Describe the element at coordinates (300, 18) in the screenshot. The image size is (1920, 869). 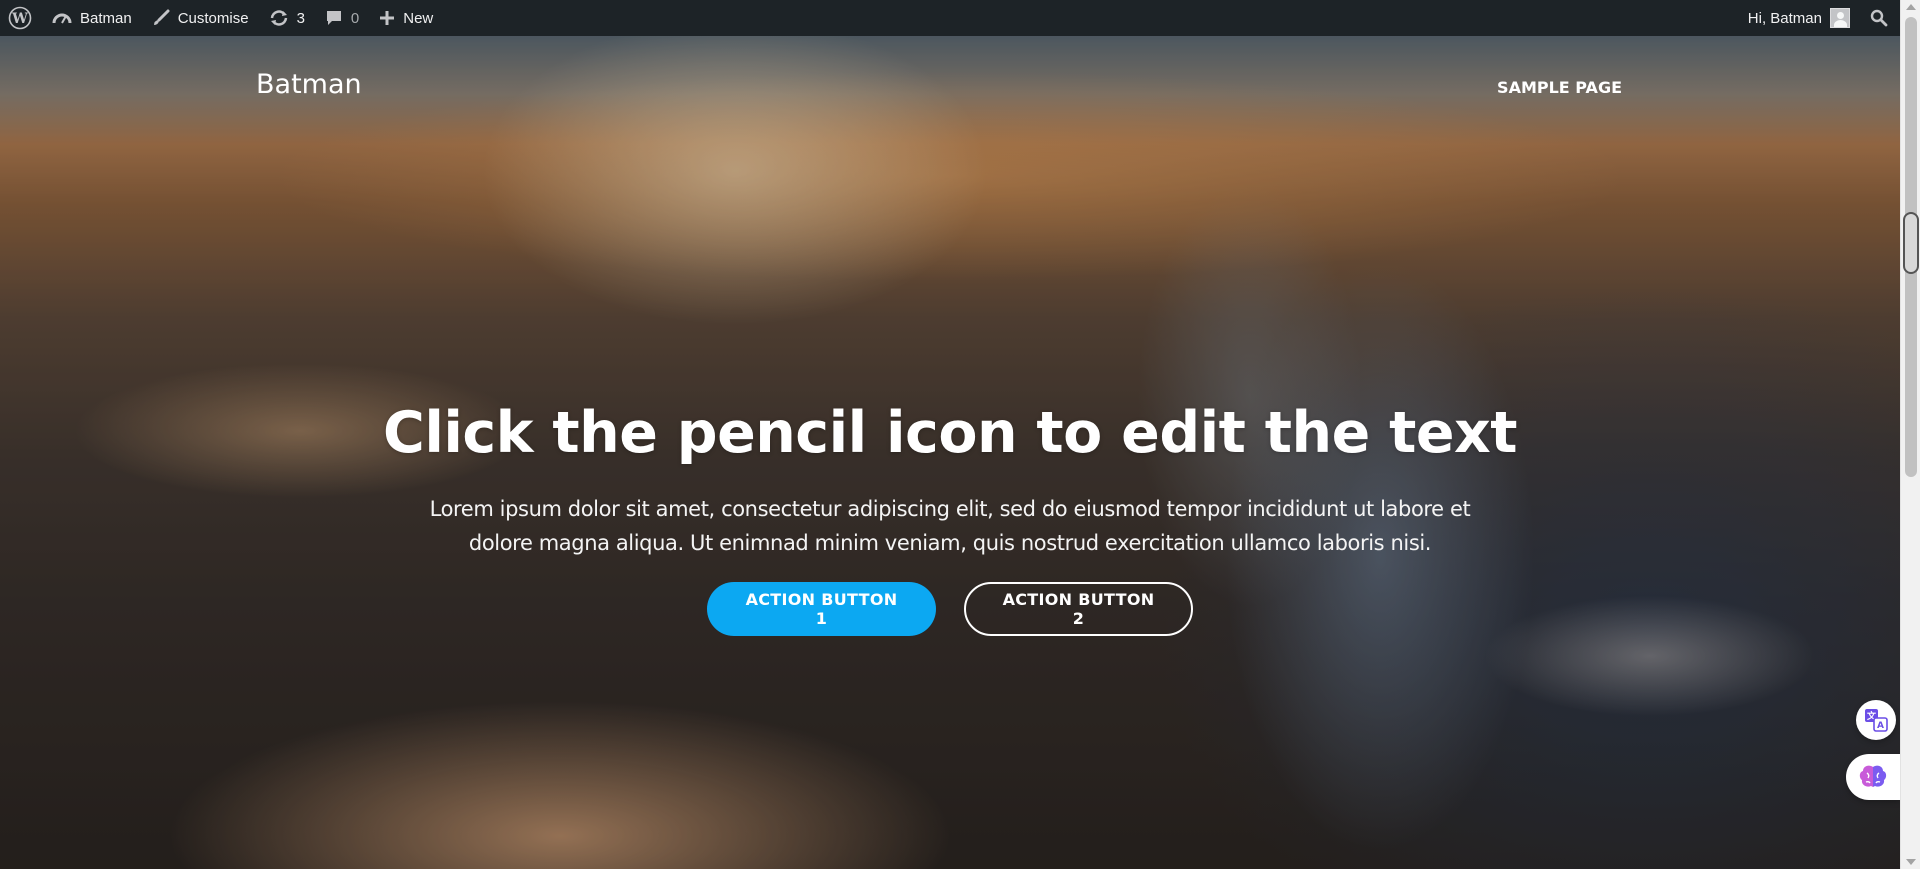
I see `updates-count: 3` at that location.